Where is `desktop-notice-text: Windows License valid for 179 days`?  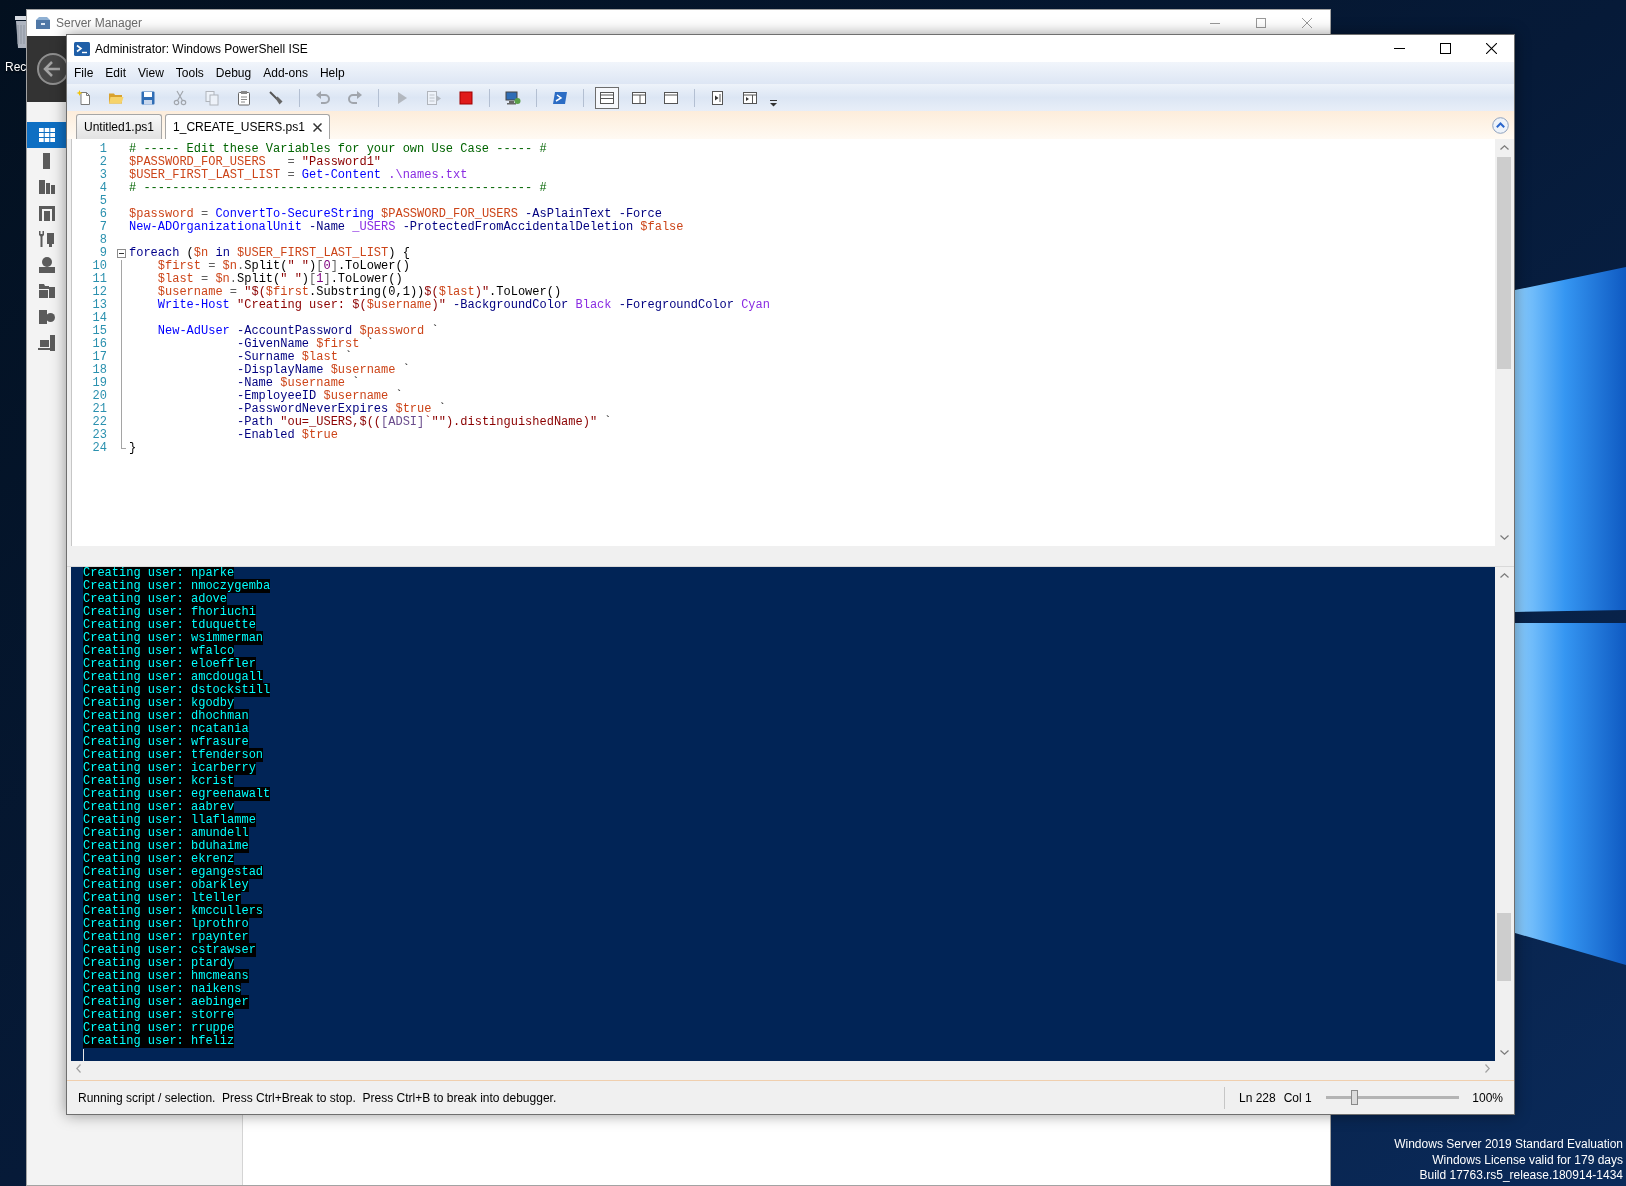
desktop-notice-text: Windows License valid for 179 days is located at coordinates (1527, 1160).